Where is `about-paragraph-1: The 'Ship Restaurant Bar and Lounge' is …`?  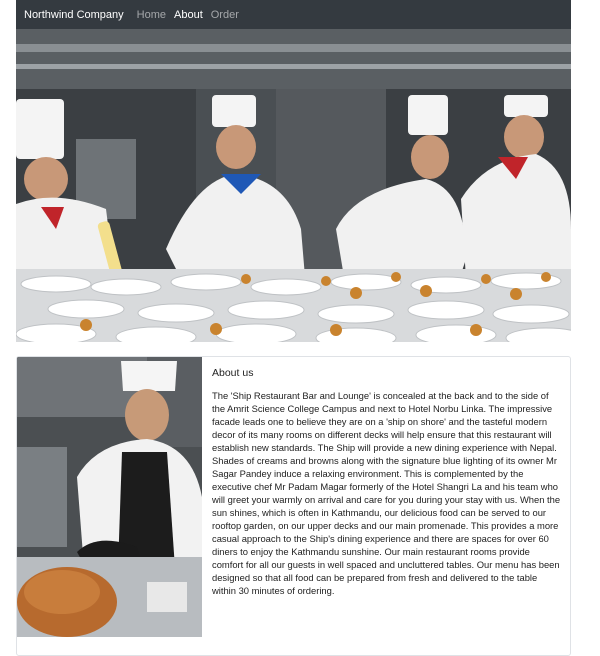
about-paragraph-1: The 'Ship Restaurant Bar and Lounge' is … is located at coordinates (384, 421).